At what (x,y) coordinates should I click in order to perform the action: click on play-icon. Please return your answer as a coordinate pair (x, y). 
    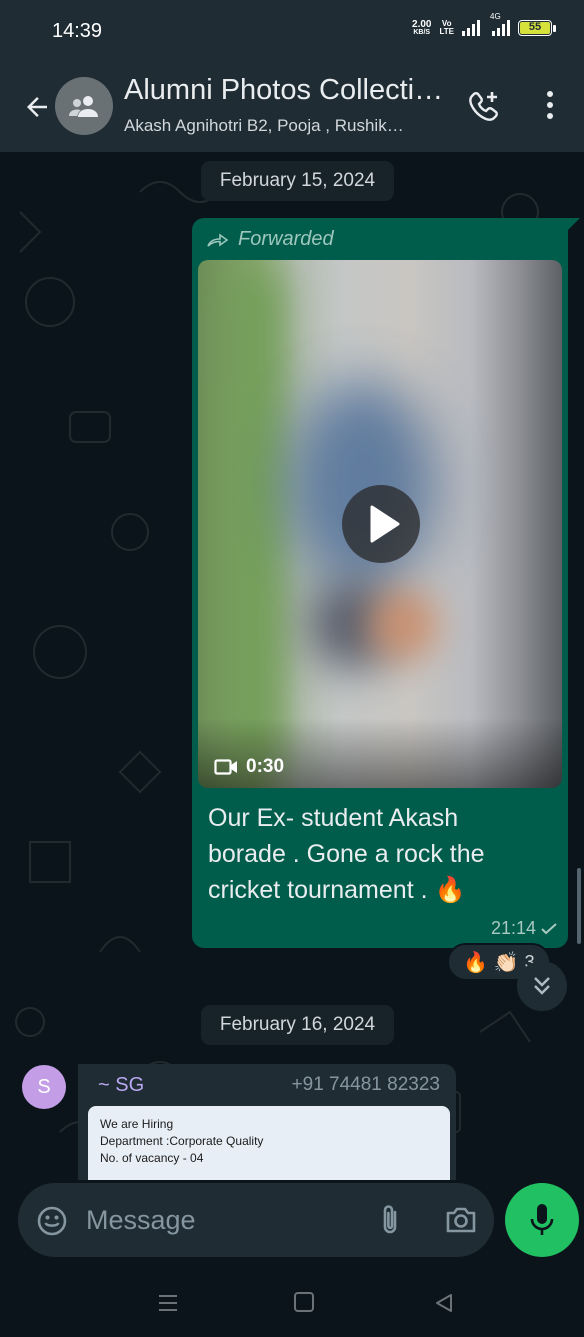
    Looking at the image, I should click on (385, 524).